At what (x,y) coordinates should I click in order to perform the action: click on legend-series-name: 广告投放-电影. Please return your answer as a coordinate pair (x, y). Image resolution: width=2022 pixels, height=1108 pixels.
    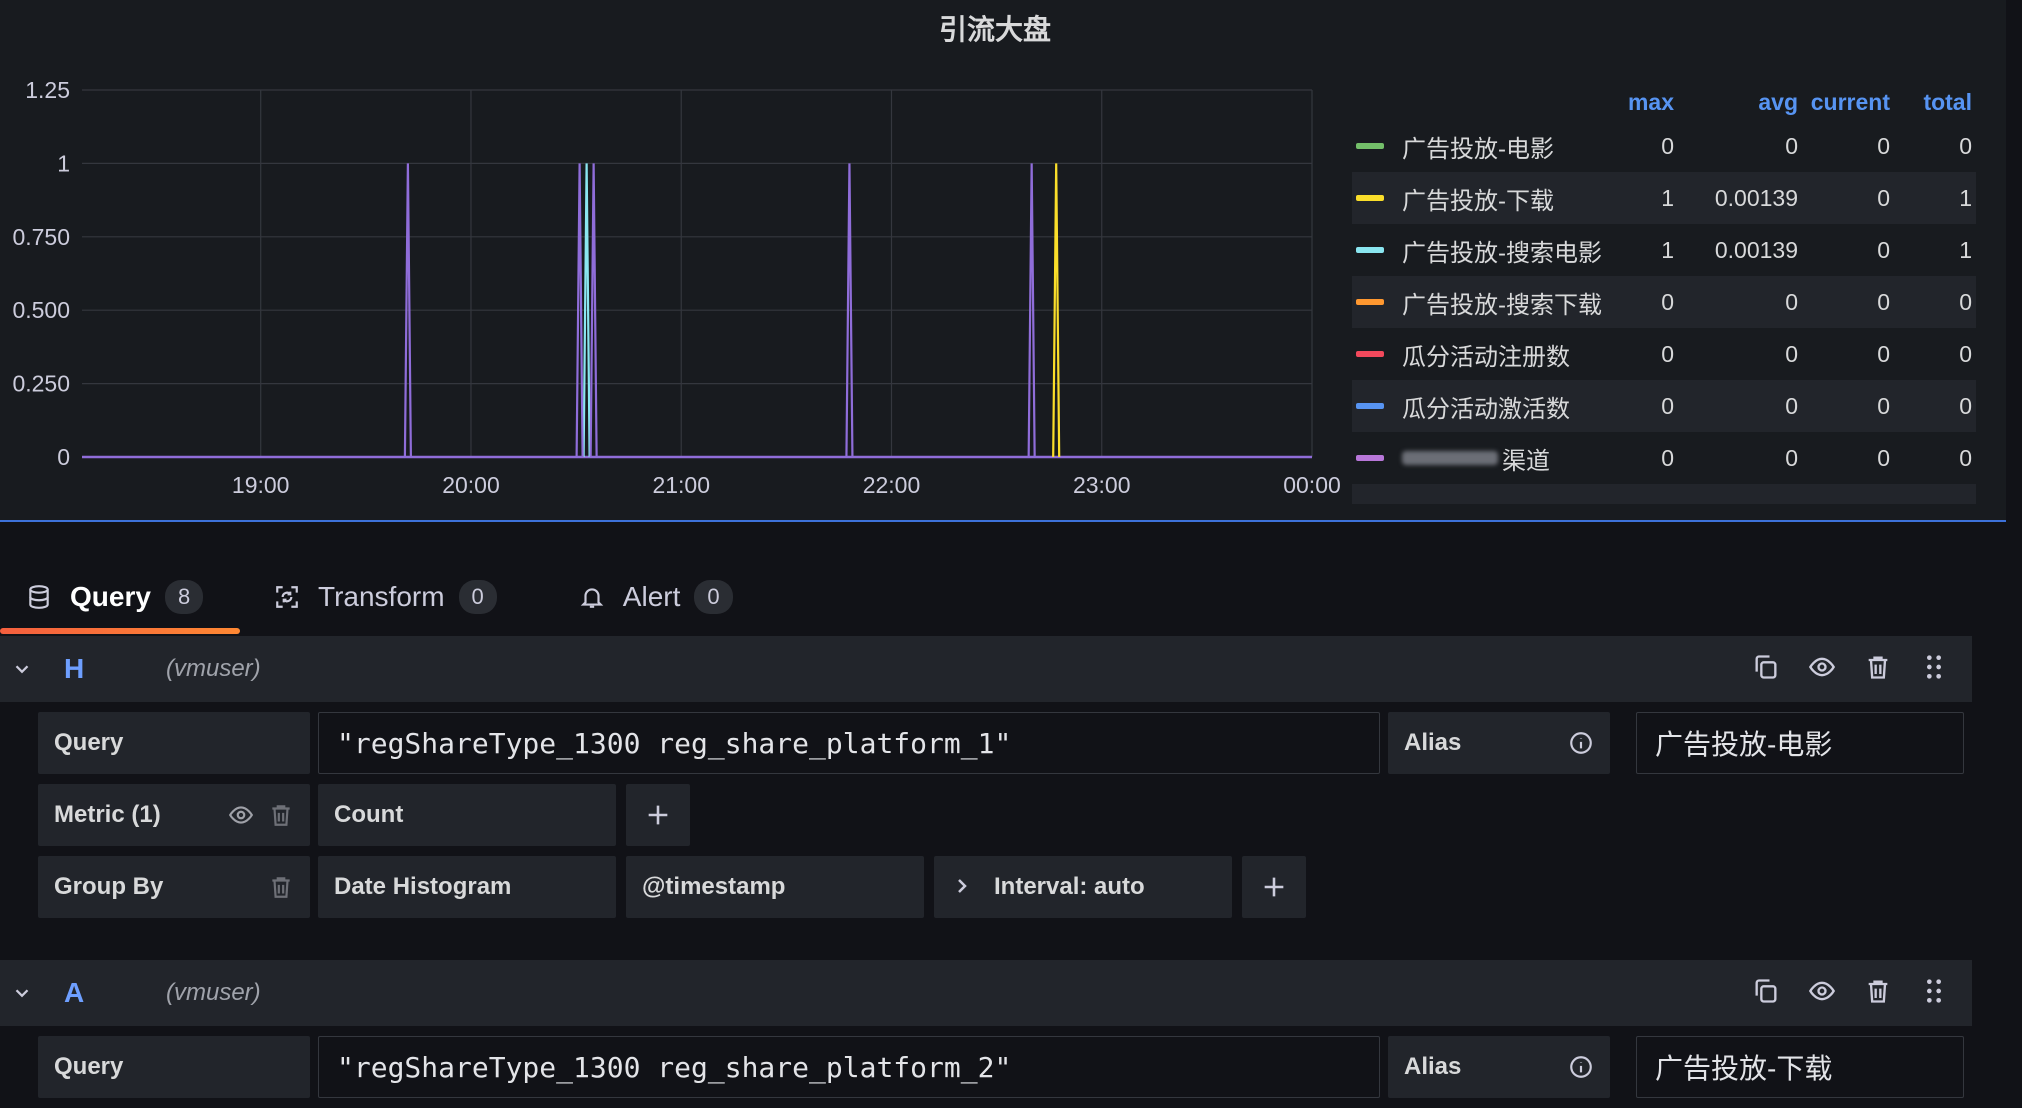
    Looking at the image, I should click on (1478, 146).